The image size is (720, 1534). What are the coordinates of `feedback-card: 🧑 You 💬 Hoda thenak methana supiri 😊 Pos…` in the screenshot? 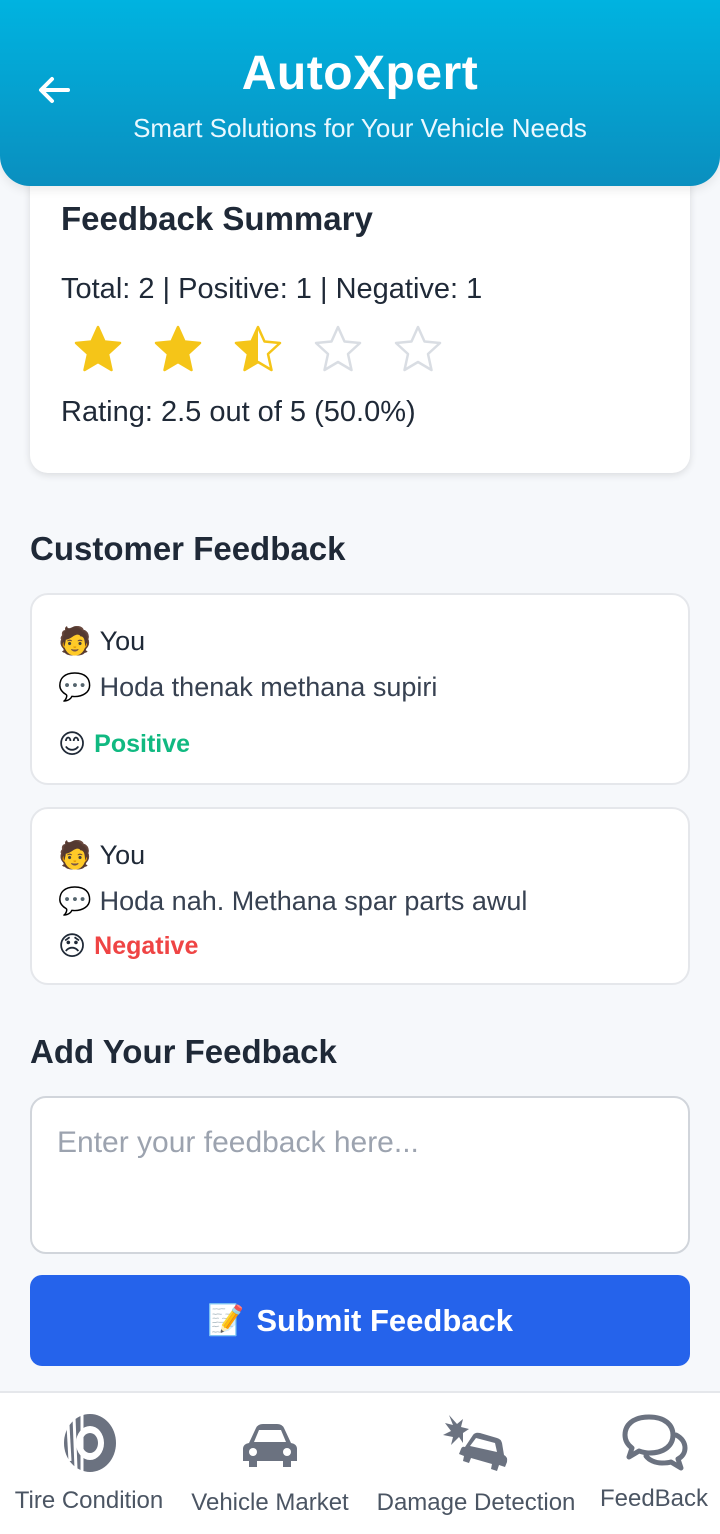 It's located at (360, 689).